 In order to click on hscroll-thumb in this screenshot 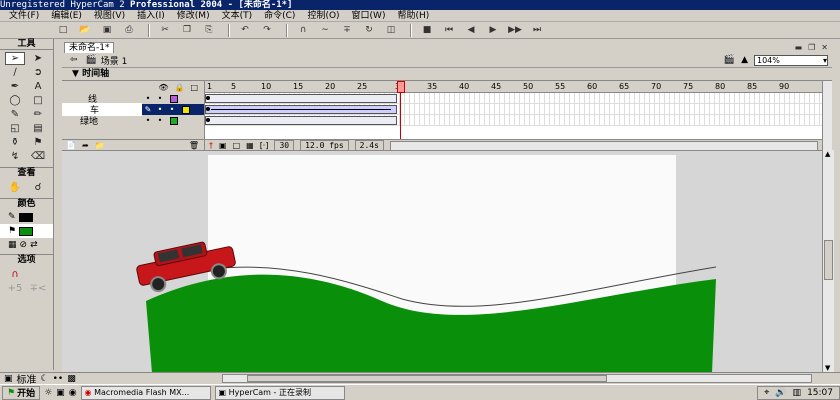, I will do `click(427, 378)`.